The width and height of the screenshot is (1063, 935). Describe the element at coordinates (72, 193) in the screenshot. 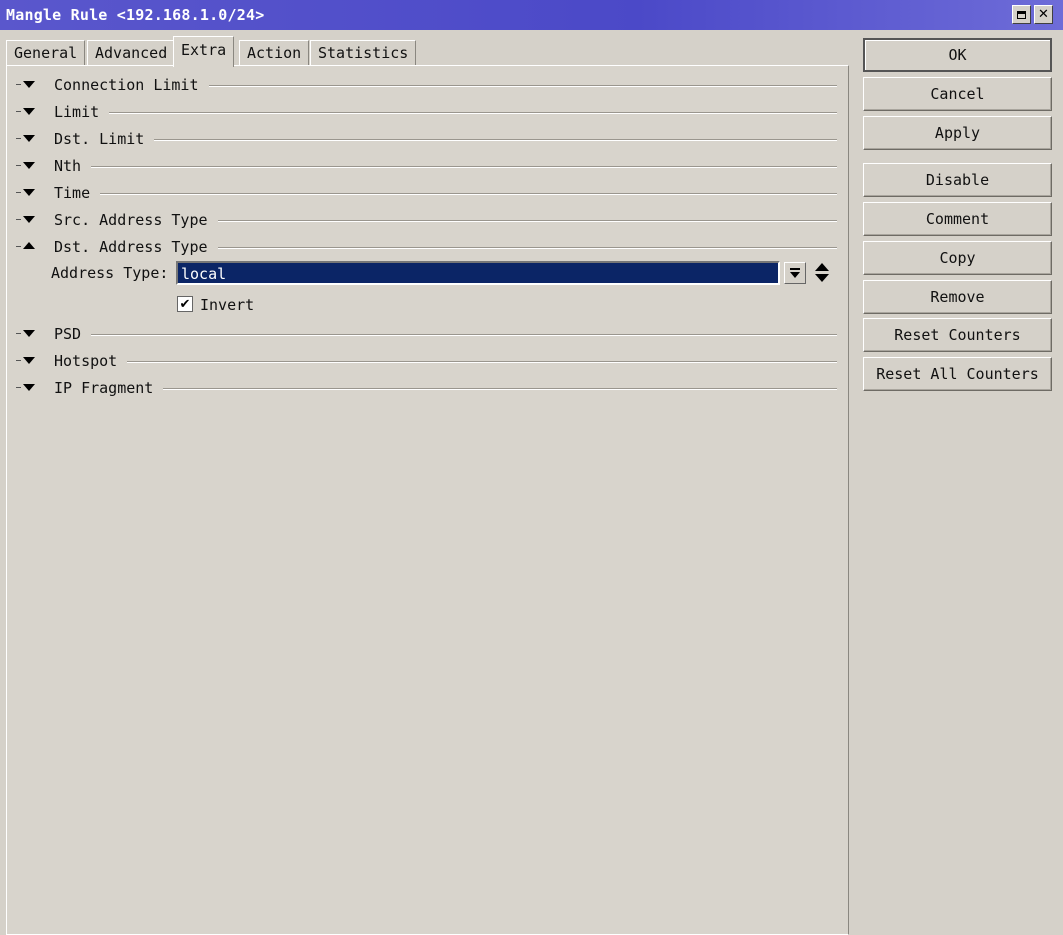

I see `section-label: Time` at that location.